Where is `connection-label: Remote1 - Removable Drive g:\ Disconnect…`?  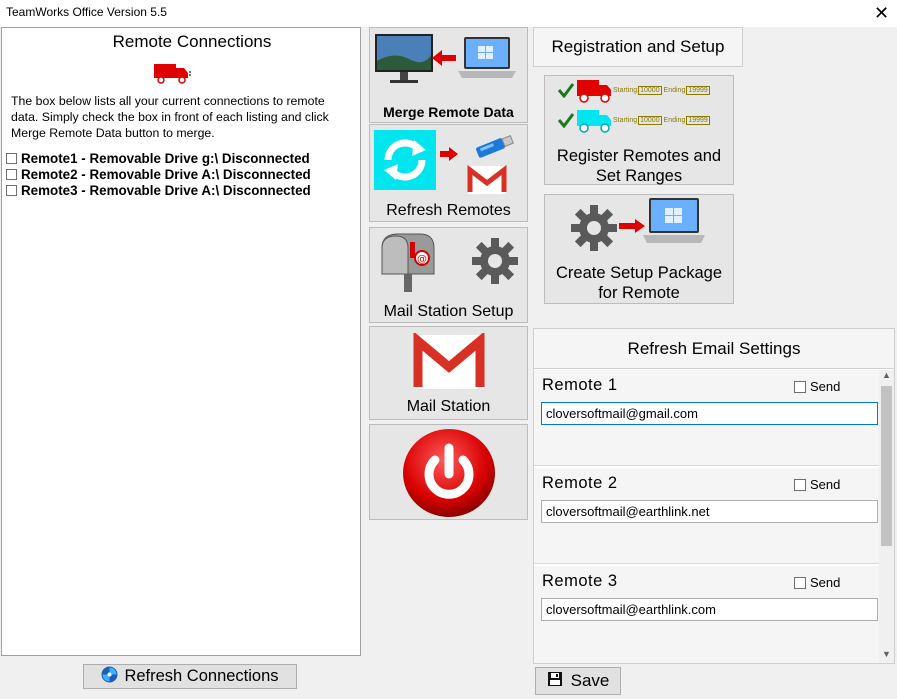
connection-label: Remote1 - Removable Drive g:\ Disconnect… is located at coordinates (165, 158).